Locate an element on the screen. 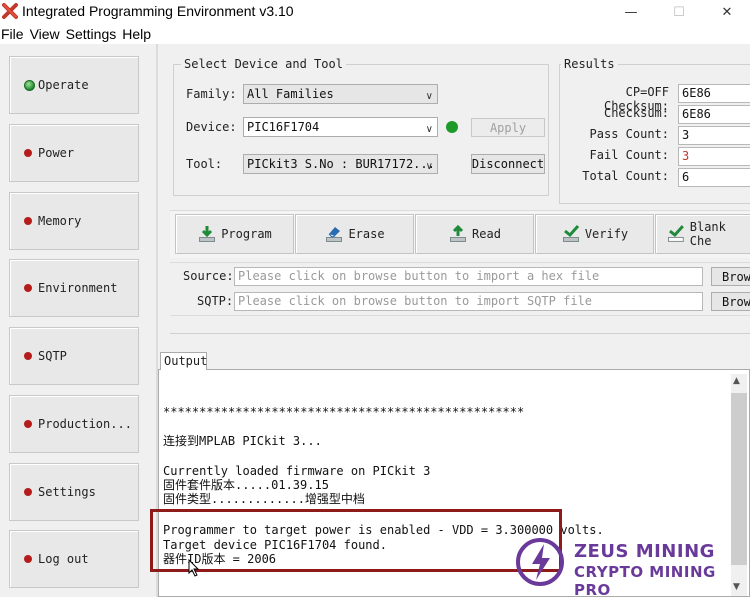 The image size is (750, 597). total-count-value: 6 is located at coordinates (714, 177).